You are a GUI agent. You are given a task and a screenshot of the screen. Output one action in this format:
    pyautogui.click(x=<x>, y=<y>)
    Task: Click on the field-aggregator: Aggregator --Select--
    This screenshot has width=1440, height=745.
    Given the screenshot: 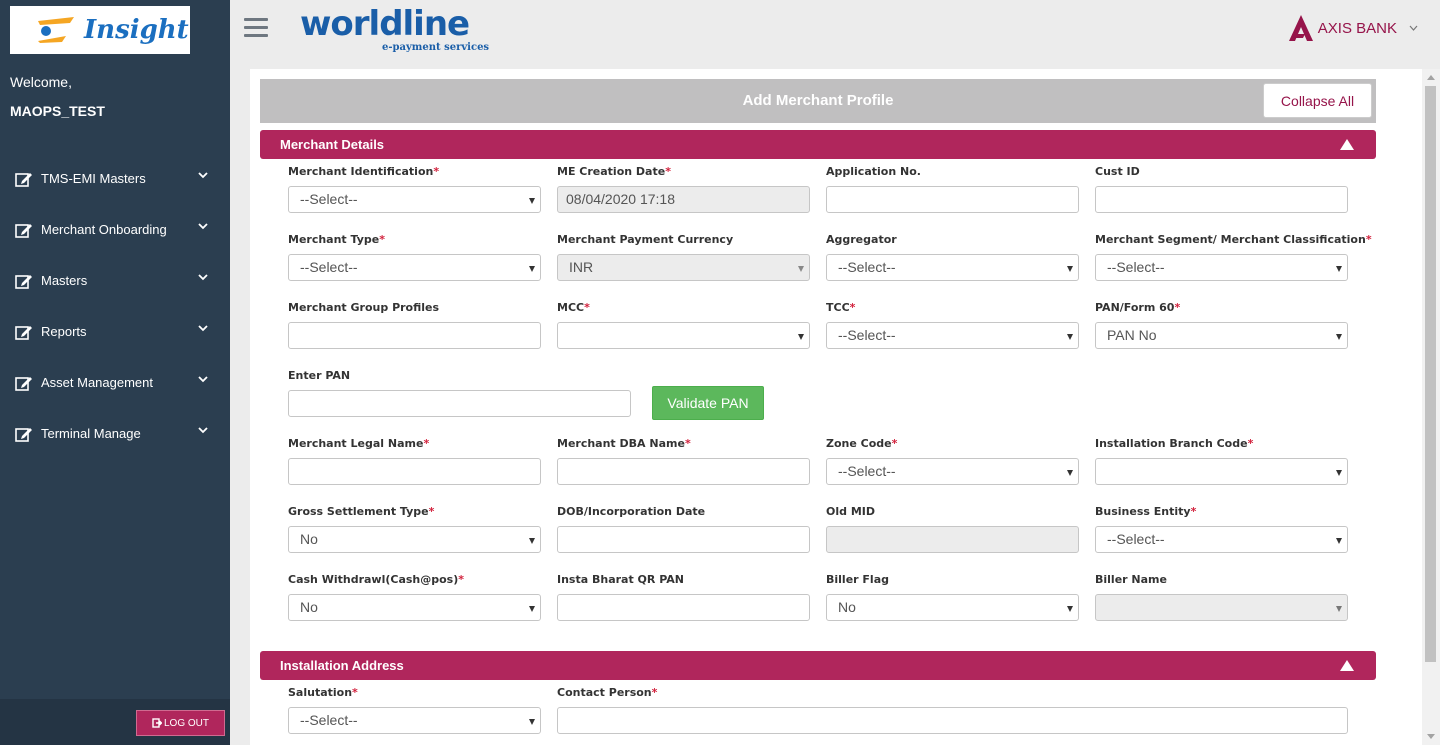 What is the action you would take?
    pyautogui.click(x=952, y=257)
    